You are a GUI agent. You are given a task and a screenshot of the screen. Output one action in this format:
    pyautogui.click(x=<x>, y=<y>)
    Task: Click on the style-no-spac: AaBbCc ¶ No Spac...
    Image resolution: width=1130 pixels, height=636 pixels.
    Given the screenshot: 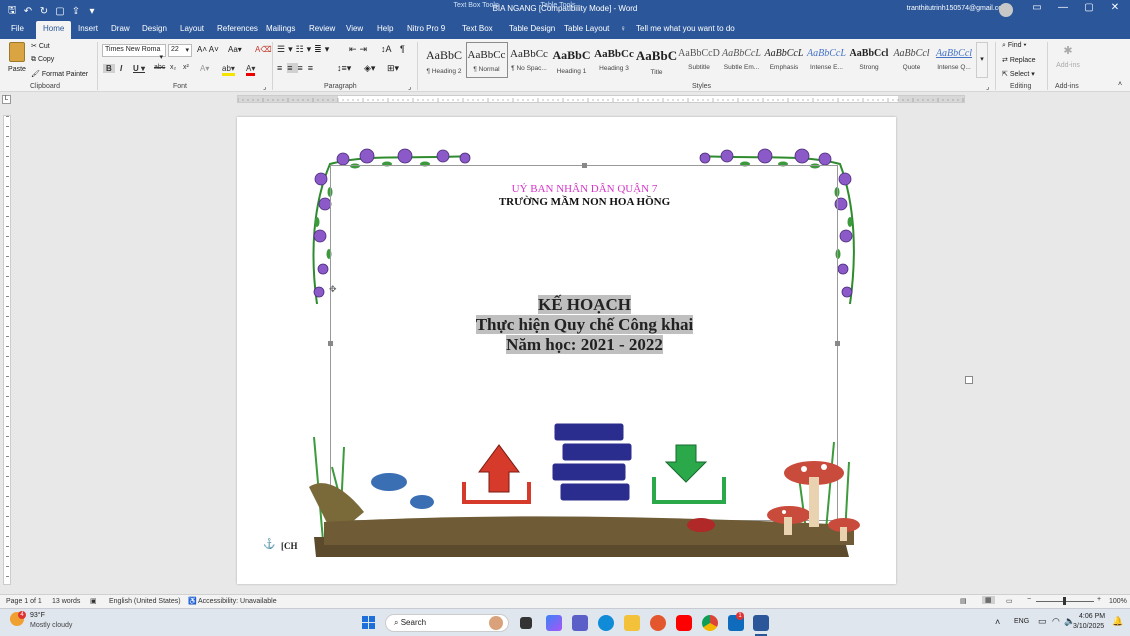 What is the action you would take?
    pyautogui.click(x=529, y=60)
    